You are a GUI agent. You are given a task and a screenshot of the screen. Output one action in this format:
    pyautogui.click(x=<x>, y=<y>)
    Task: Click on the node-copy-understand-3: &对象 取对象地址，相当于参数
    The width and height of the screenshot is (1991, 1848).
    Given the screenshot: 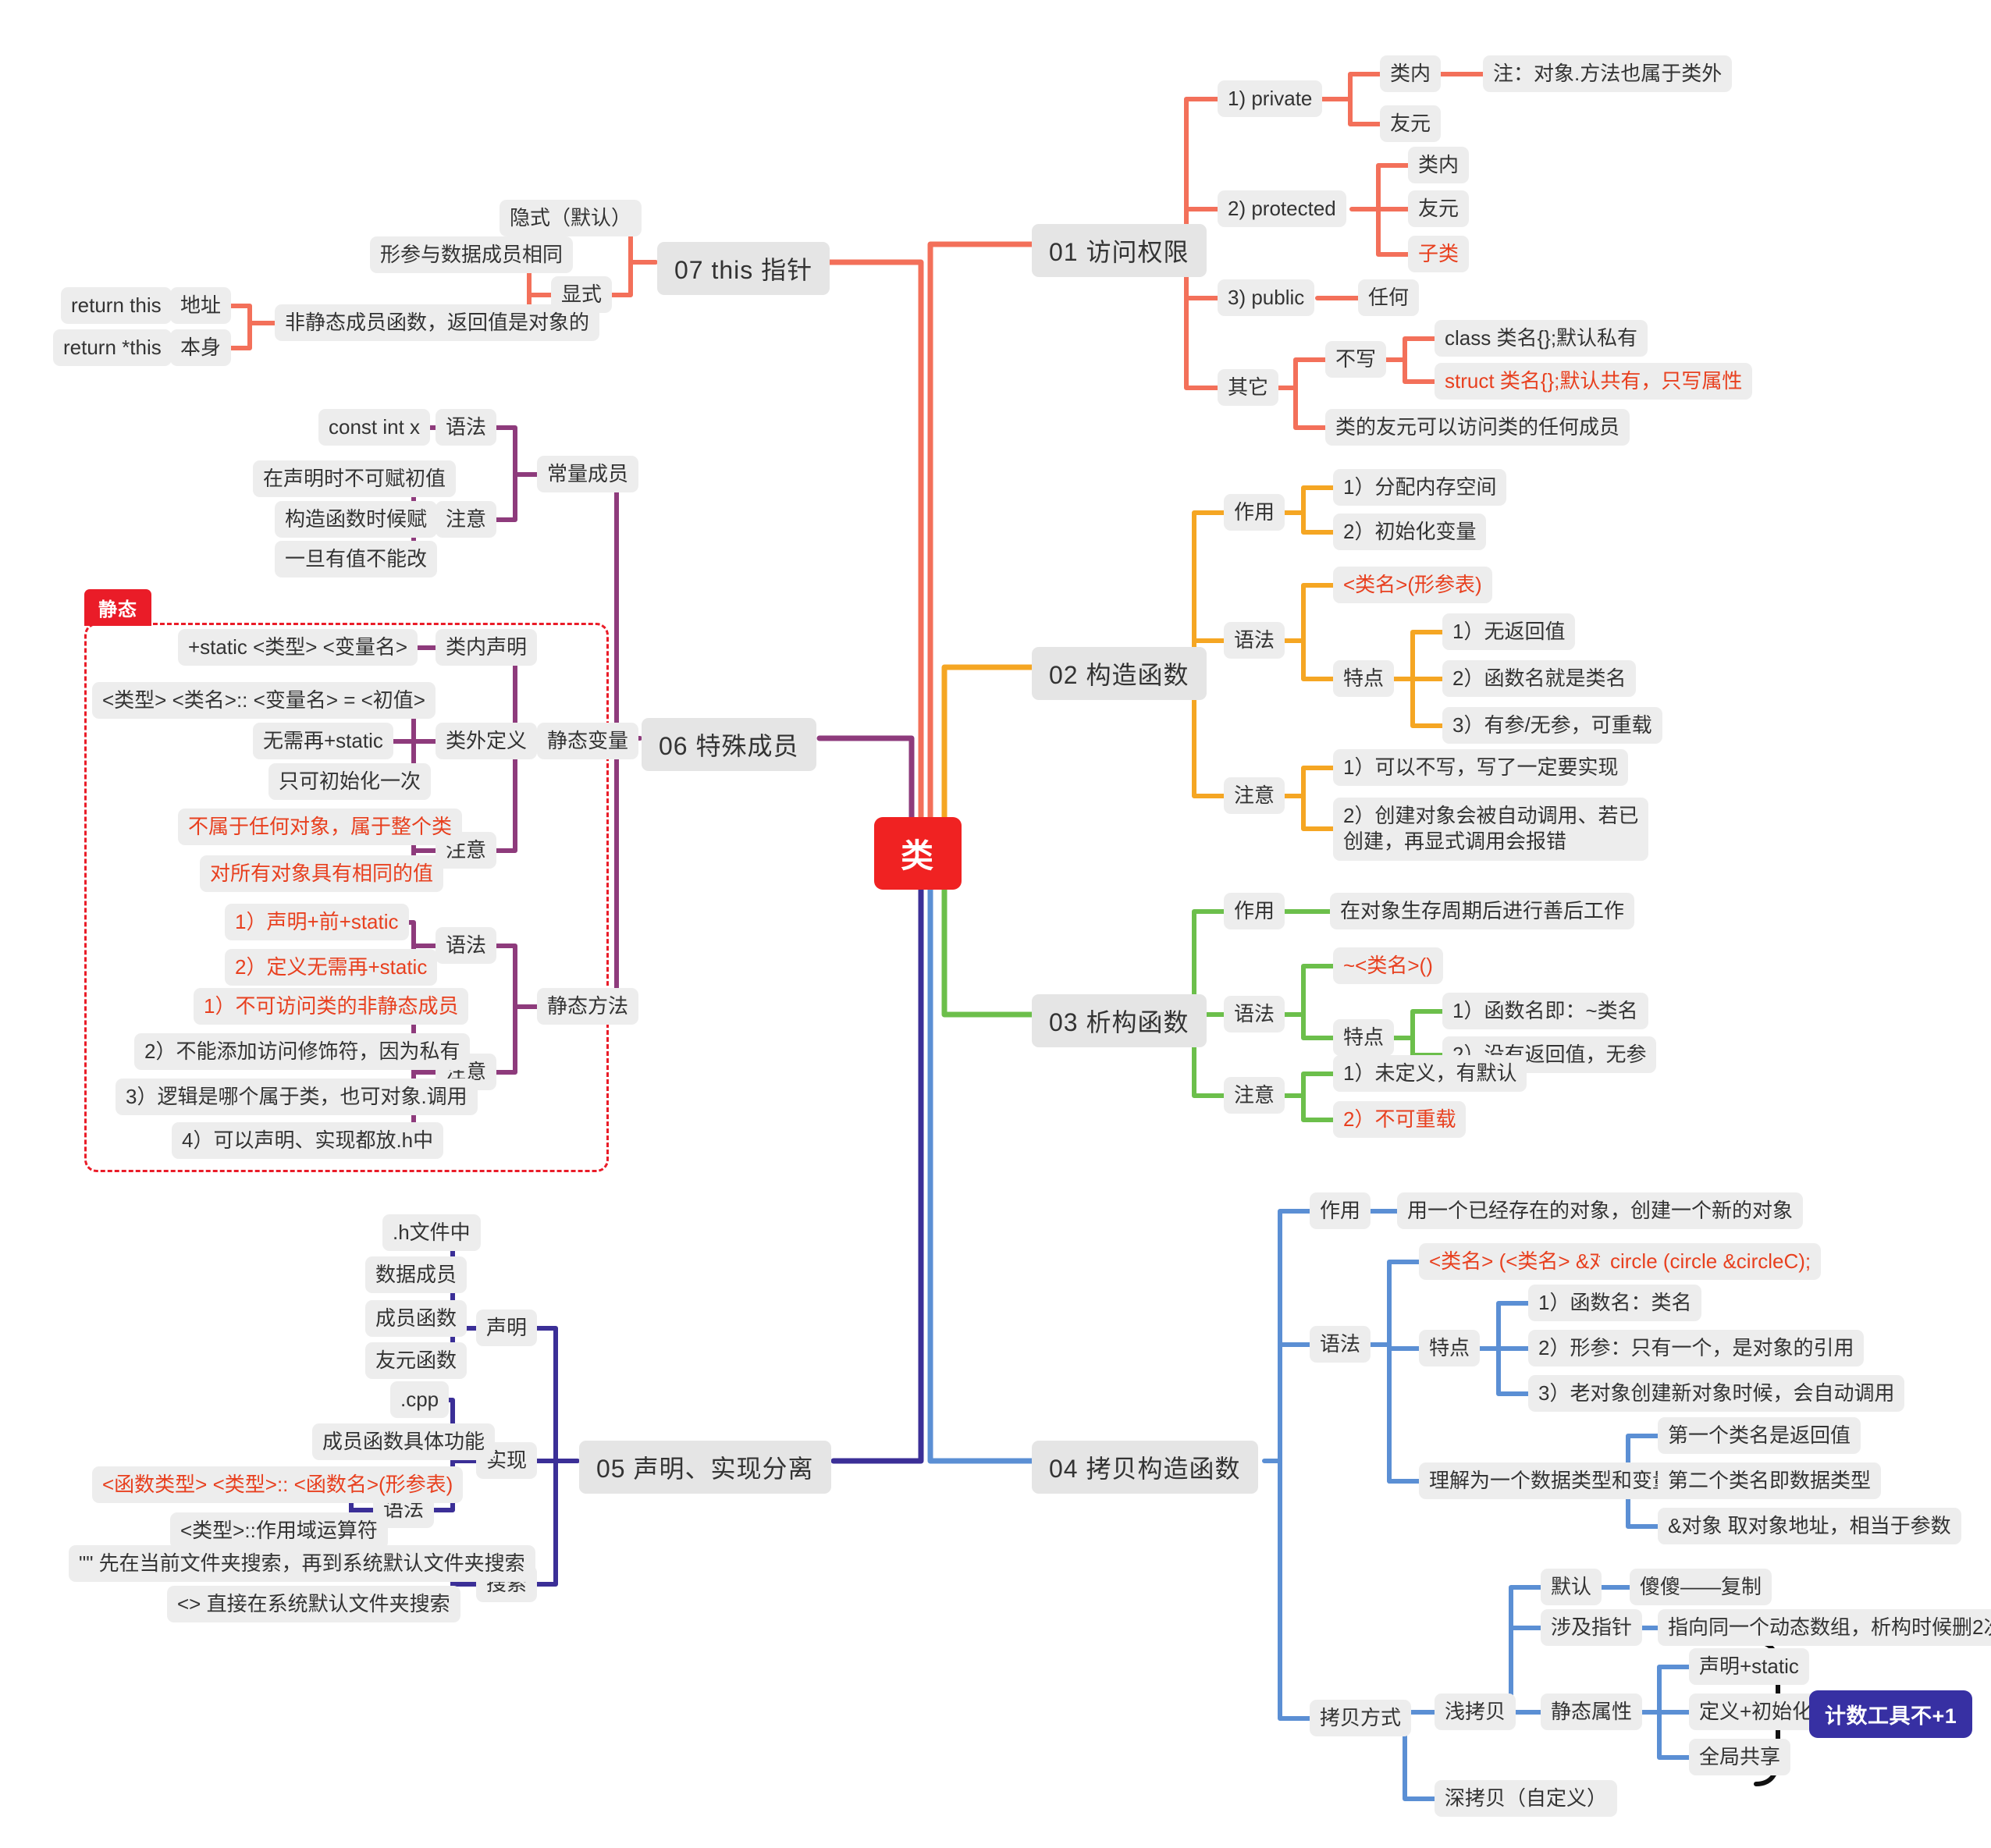 What is the action you would take?
    pyautogui.click(x=1809, y=1526)
    